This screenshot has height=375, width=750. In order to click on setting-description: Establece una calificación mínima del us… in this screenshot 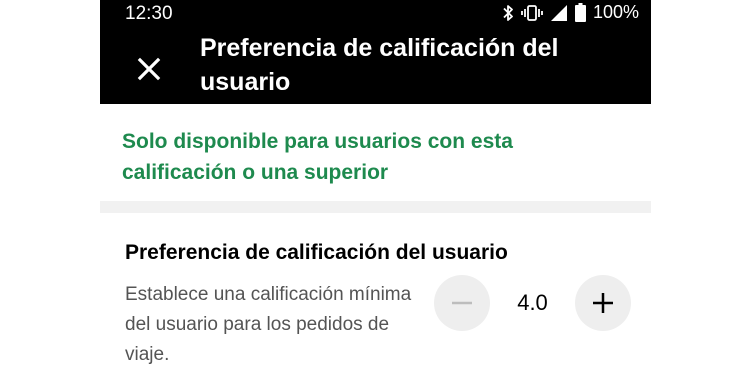, I will do `click(268, 324)`.